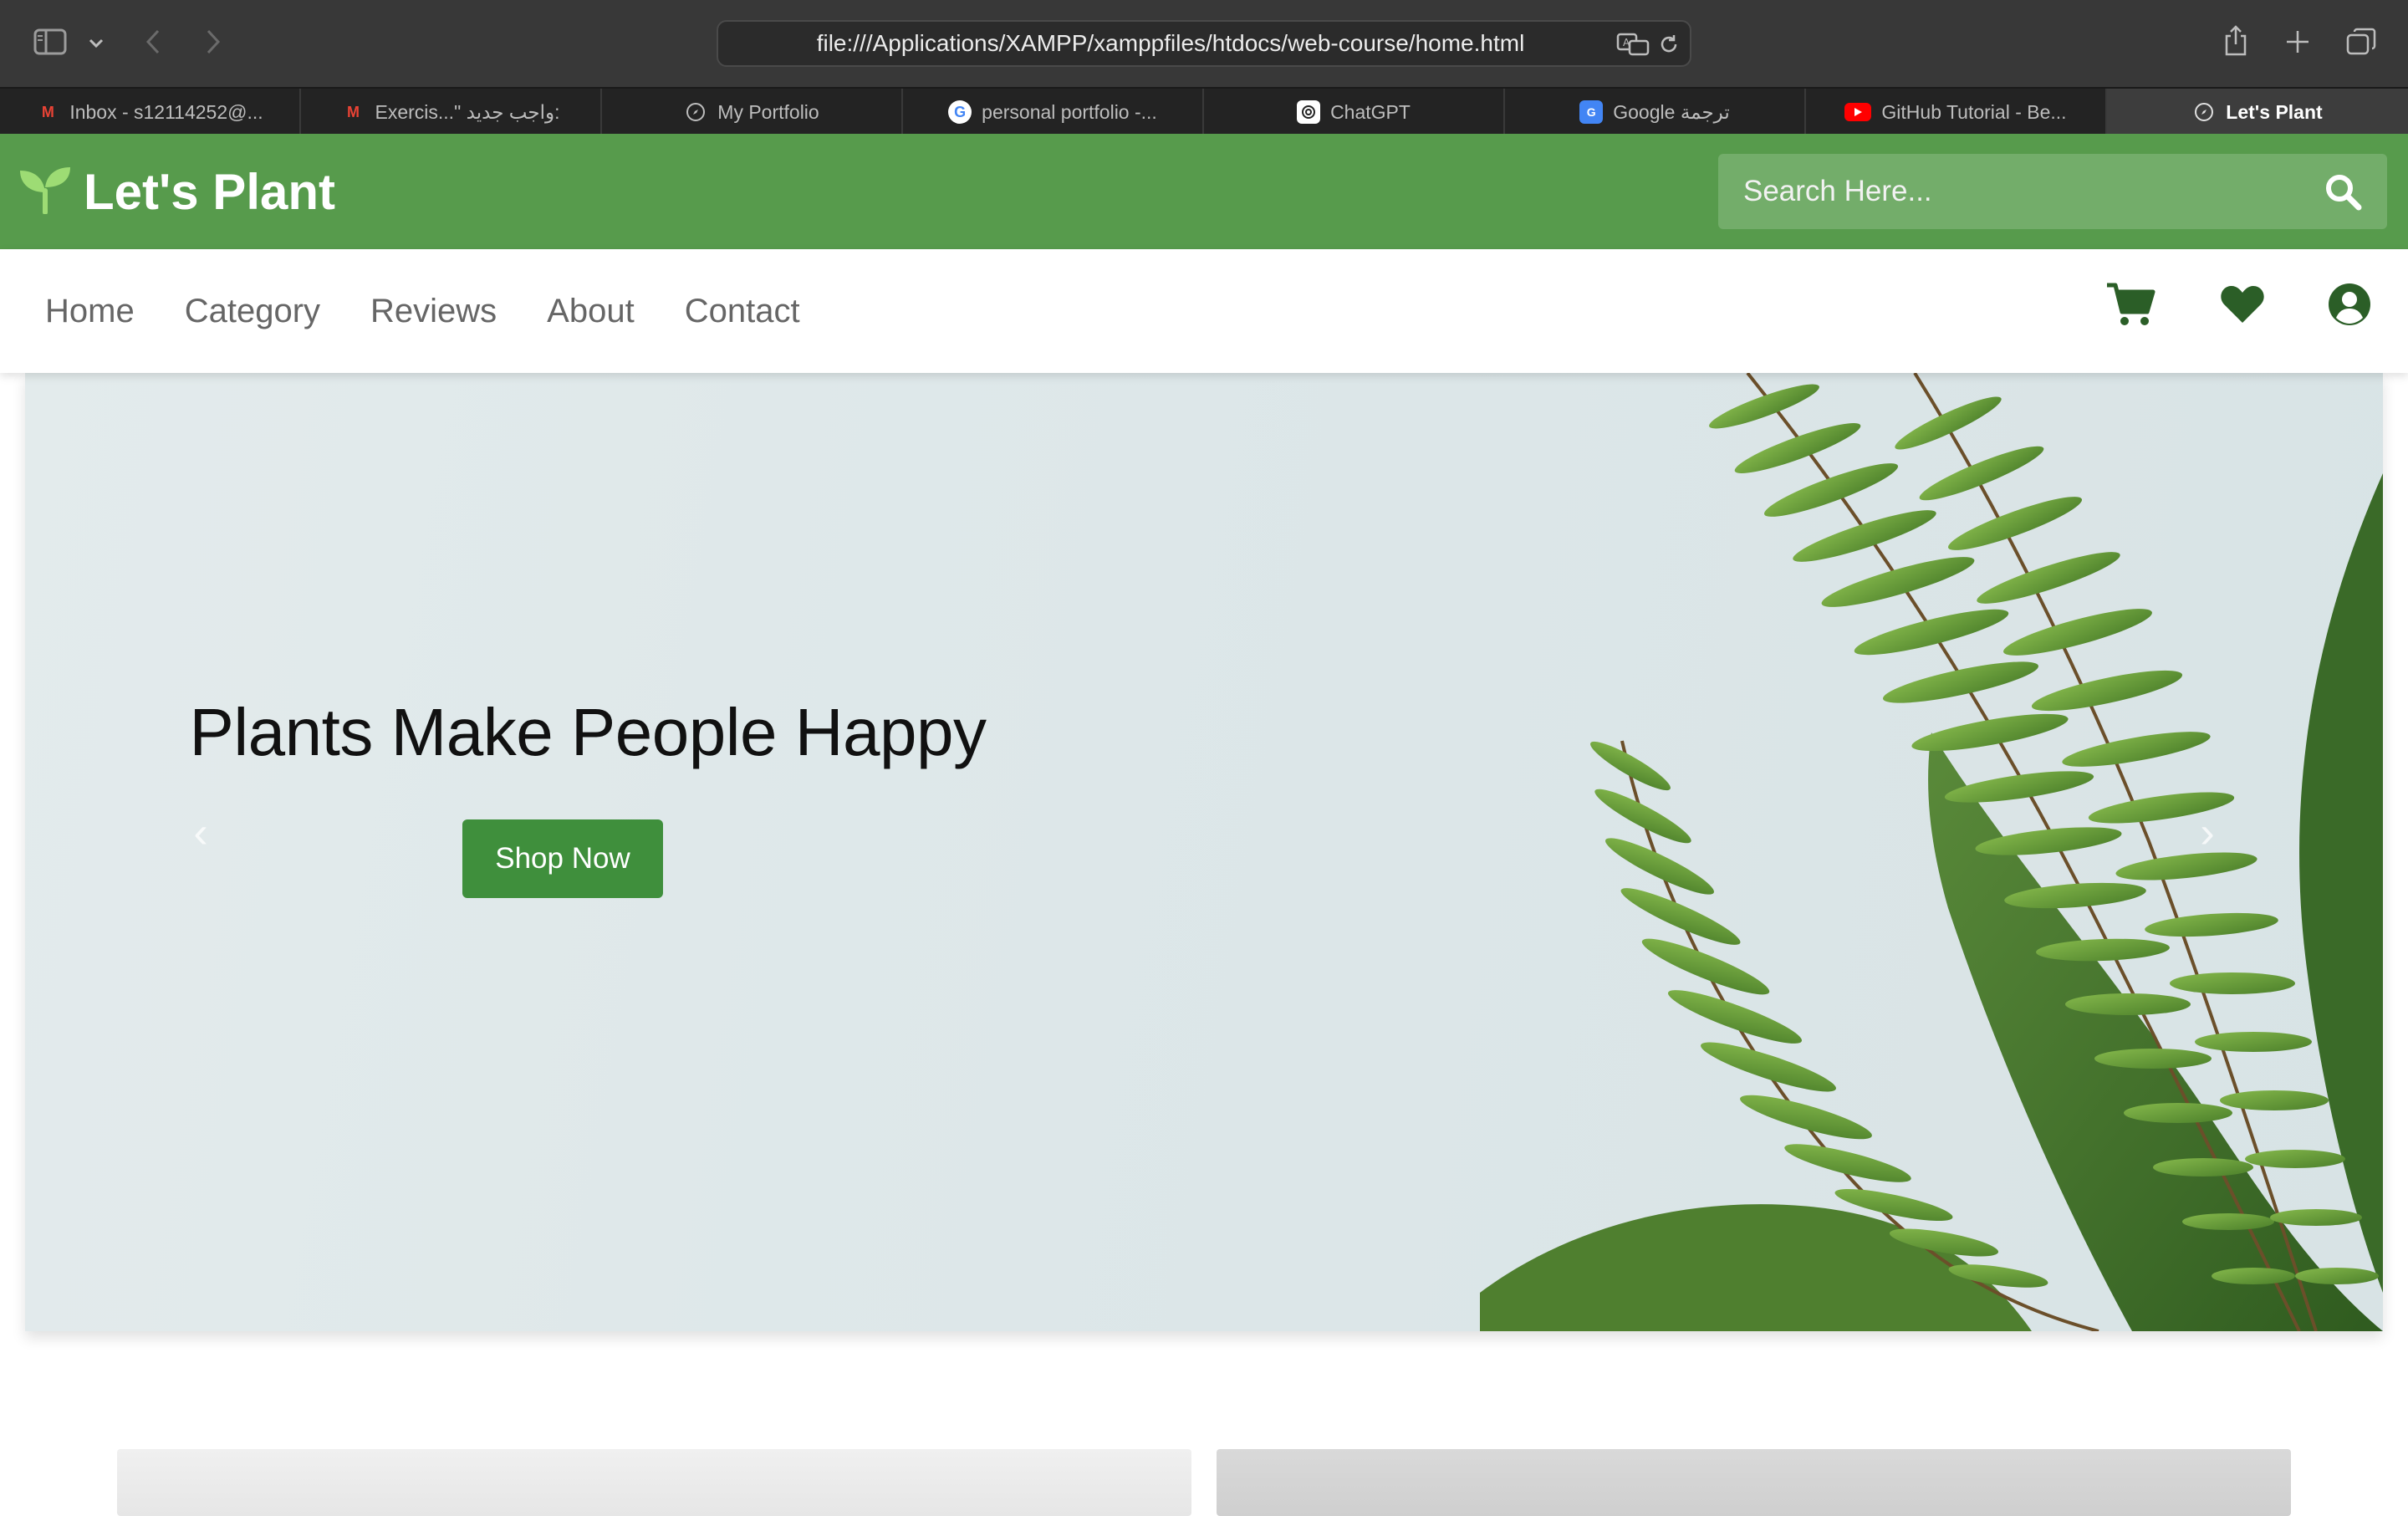 The image size is (2408, 1516). What do you see at coordinates (1204, 191) in the screenshot?
I see `site-header: Let's Plant` at bounding box center [1204, 191].